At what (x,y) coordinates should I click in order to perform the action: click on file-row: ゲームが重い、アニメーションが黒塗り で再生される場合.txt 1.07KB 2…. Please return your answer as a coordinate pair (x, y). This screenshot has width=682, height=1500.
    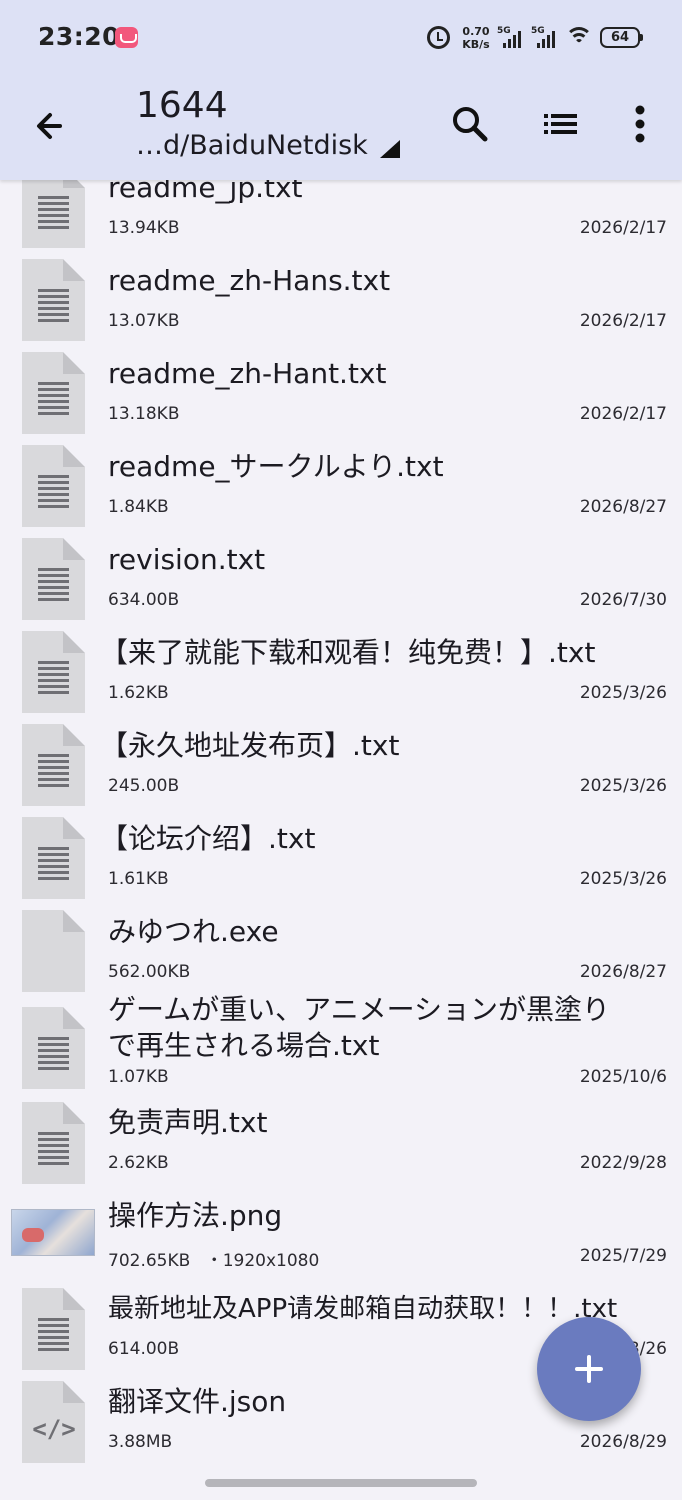
    Looking at the image, I should click on (341, 1043).